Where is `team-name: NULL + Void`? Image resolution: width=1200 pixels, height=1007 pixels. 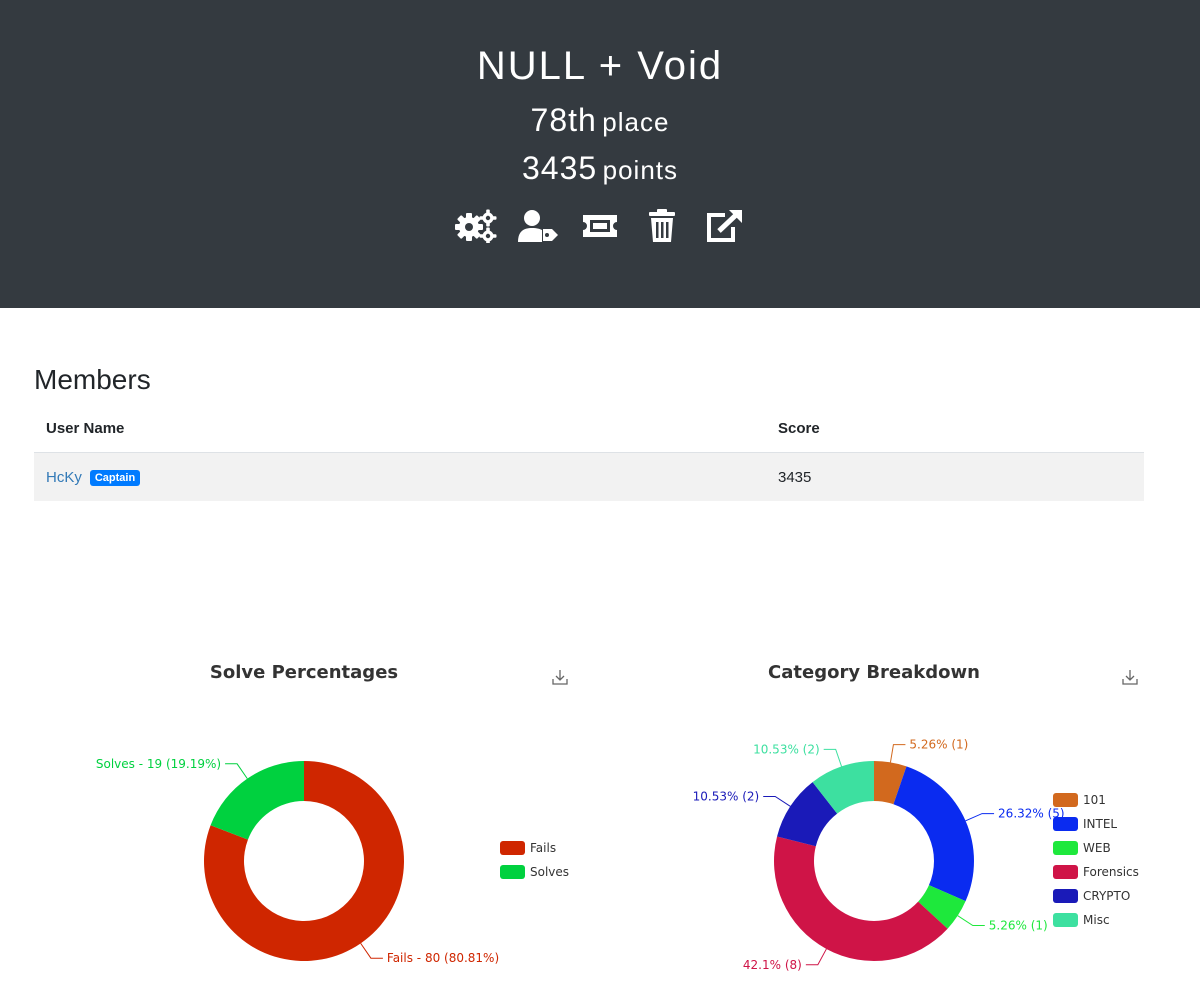 team-name: NULL + Void is located at coordinates (600, 66).